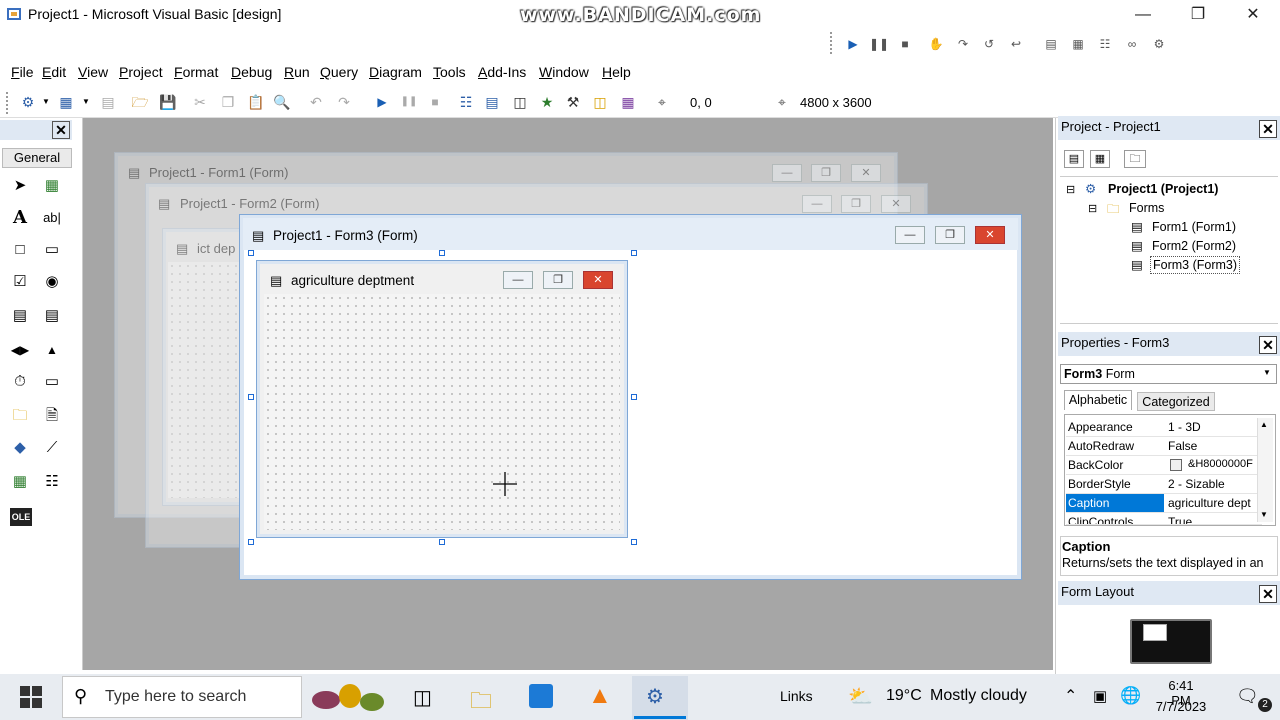 The width and height of the screenshot is (1280, 720). Describe the element at coordinates (978, 696) in the screenshot. I see `weather-description: Mostly cloudy` at that location.